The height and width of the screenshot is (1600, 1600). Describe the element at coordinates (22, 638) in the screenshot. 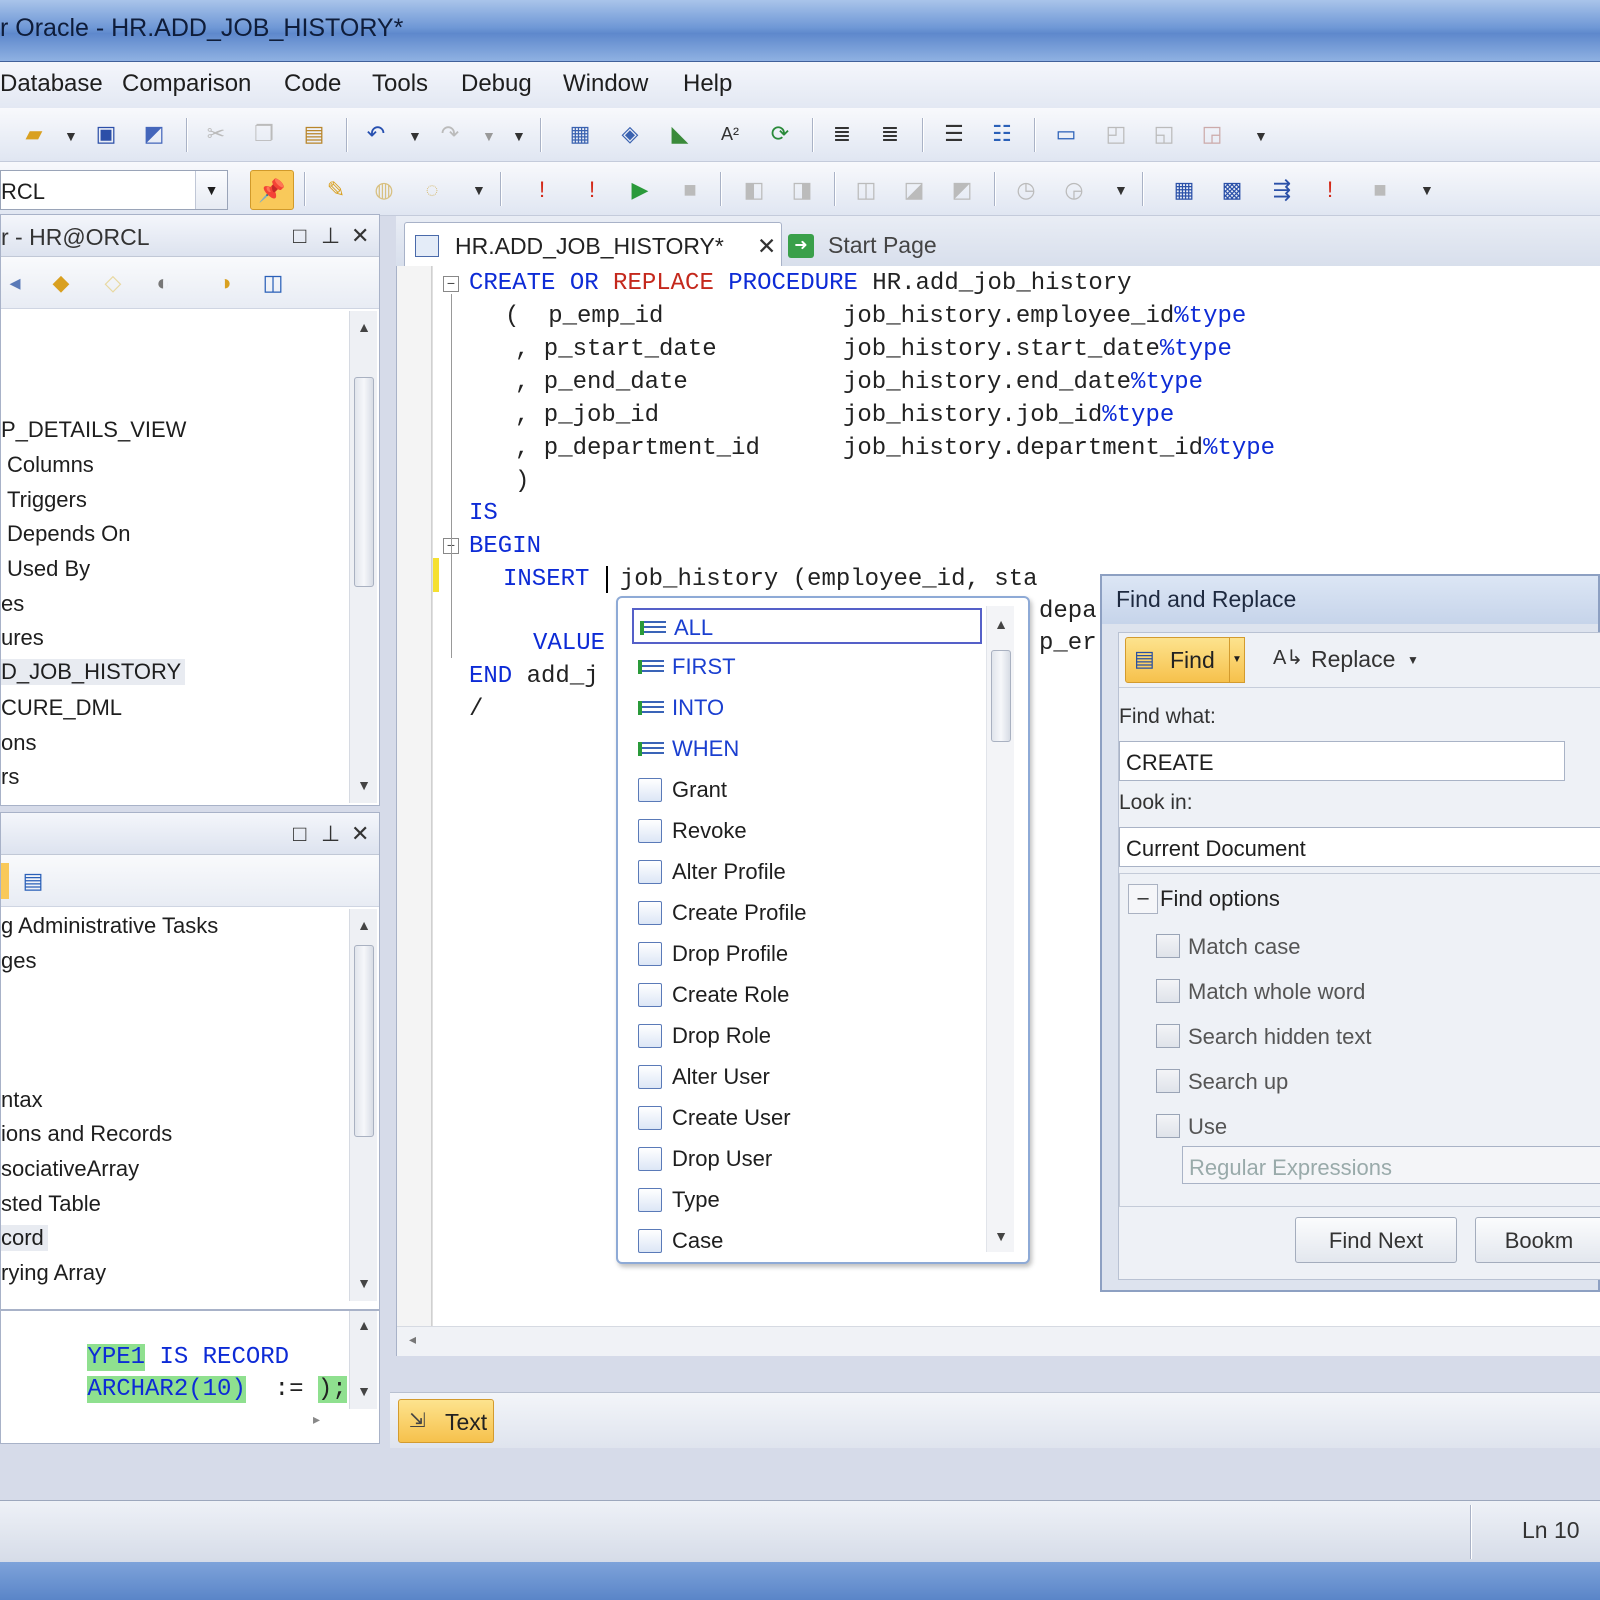

I see `tree-item: ures` at that location.